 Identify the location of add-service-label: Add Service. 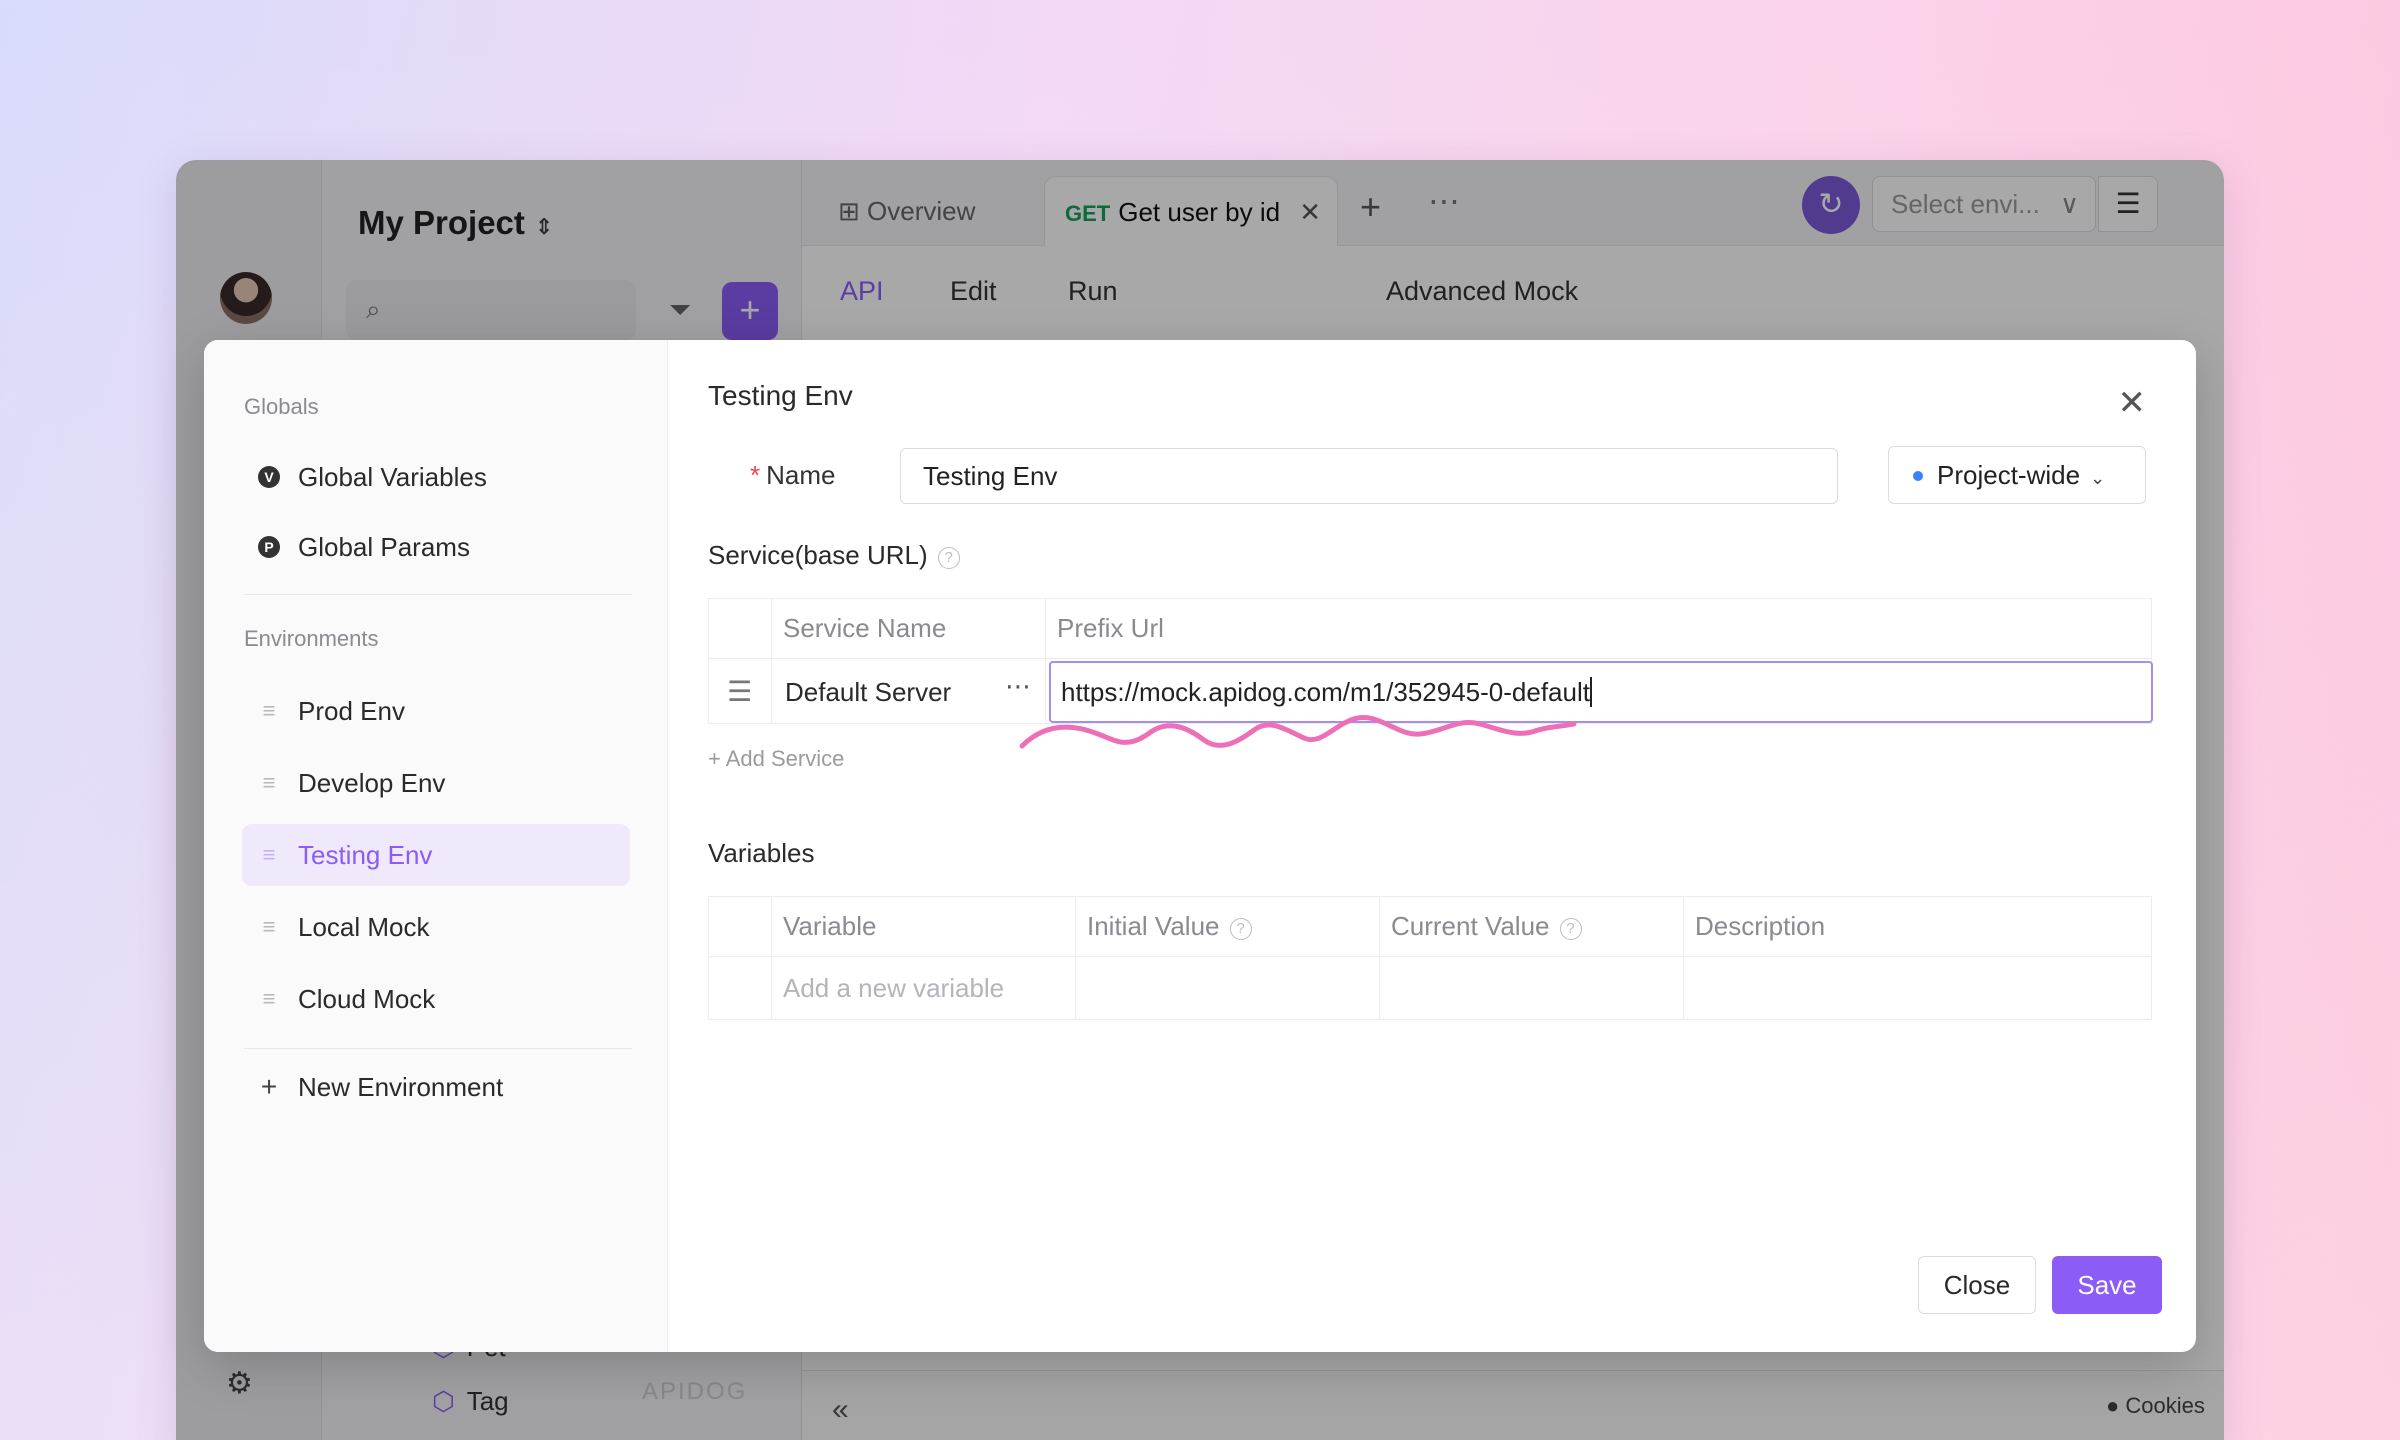
(785, 758).